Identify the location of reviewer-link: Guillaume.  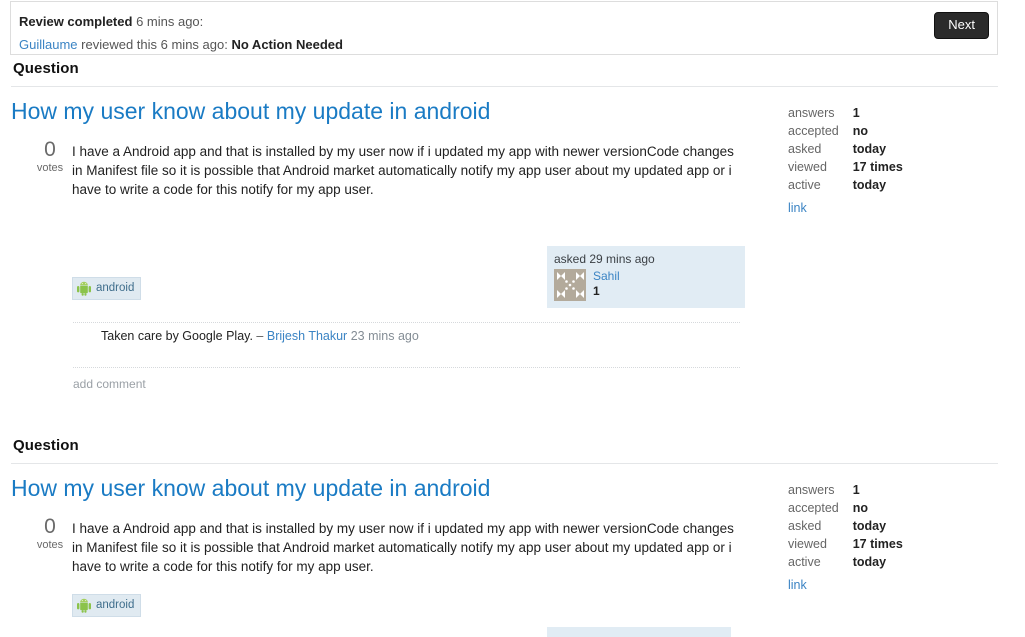
(48, 44).